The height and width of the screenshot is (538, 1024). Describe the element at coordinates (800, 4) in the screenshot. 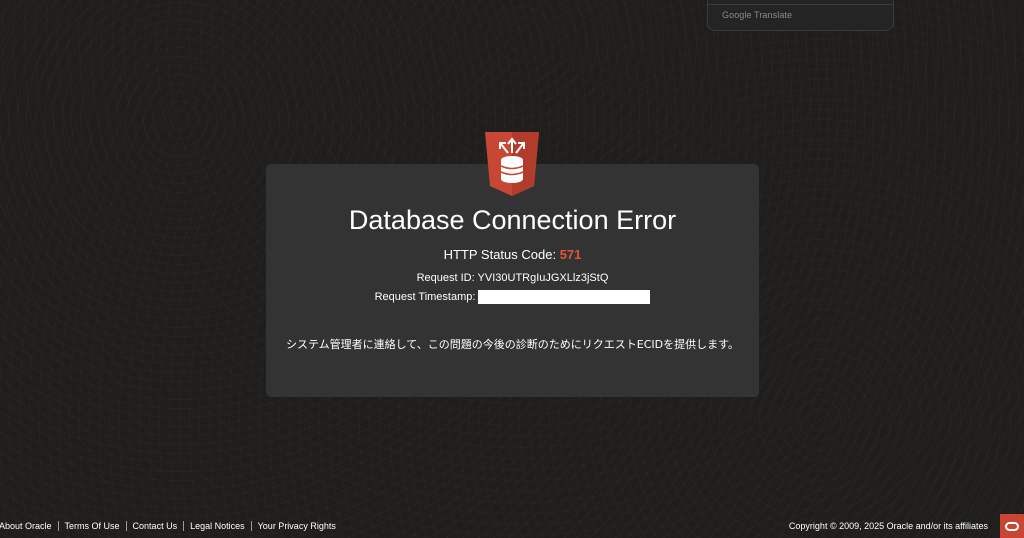

I see `translate-divider` at that location.